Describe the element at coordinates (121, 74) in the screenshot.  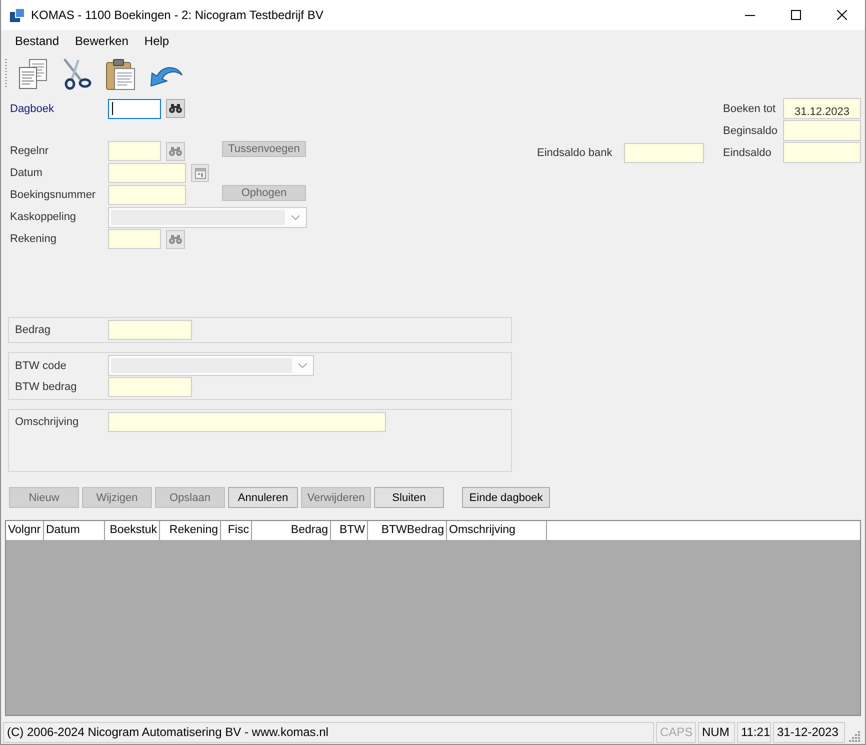
I see `clipboard-icon` at that location.